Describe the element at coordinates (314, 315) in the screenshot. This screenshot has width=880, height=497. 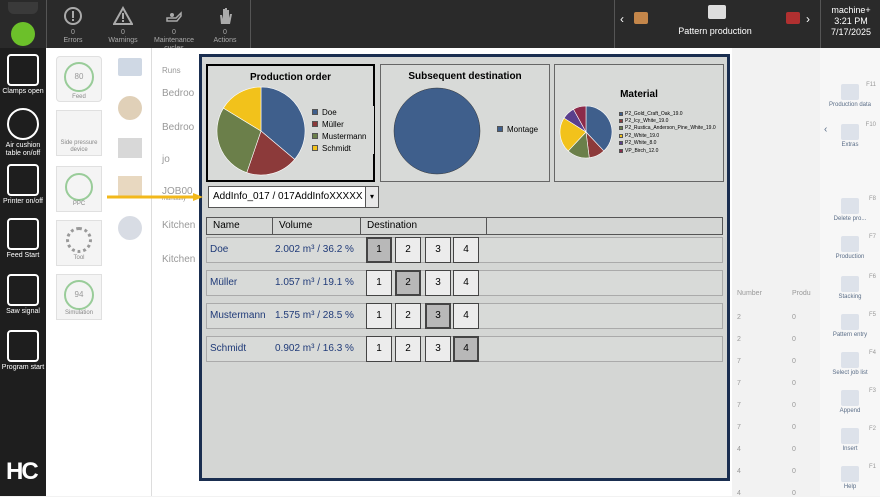
I see `row-volume: 1.575 m³ / 28.5 %` at that location.